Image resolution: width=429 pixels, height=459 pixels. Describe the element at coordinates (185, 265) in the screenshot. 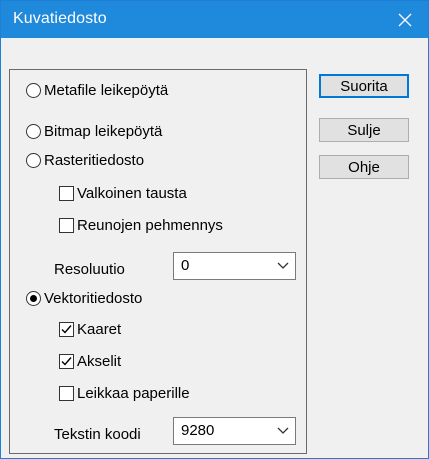

I see `resolution-value: 0` at that location.